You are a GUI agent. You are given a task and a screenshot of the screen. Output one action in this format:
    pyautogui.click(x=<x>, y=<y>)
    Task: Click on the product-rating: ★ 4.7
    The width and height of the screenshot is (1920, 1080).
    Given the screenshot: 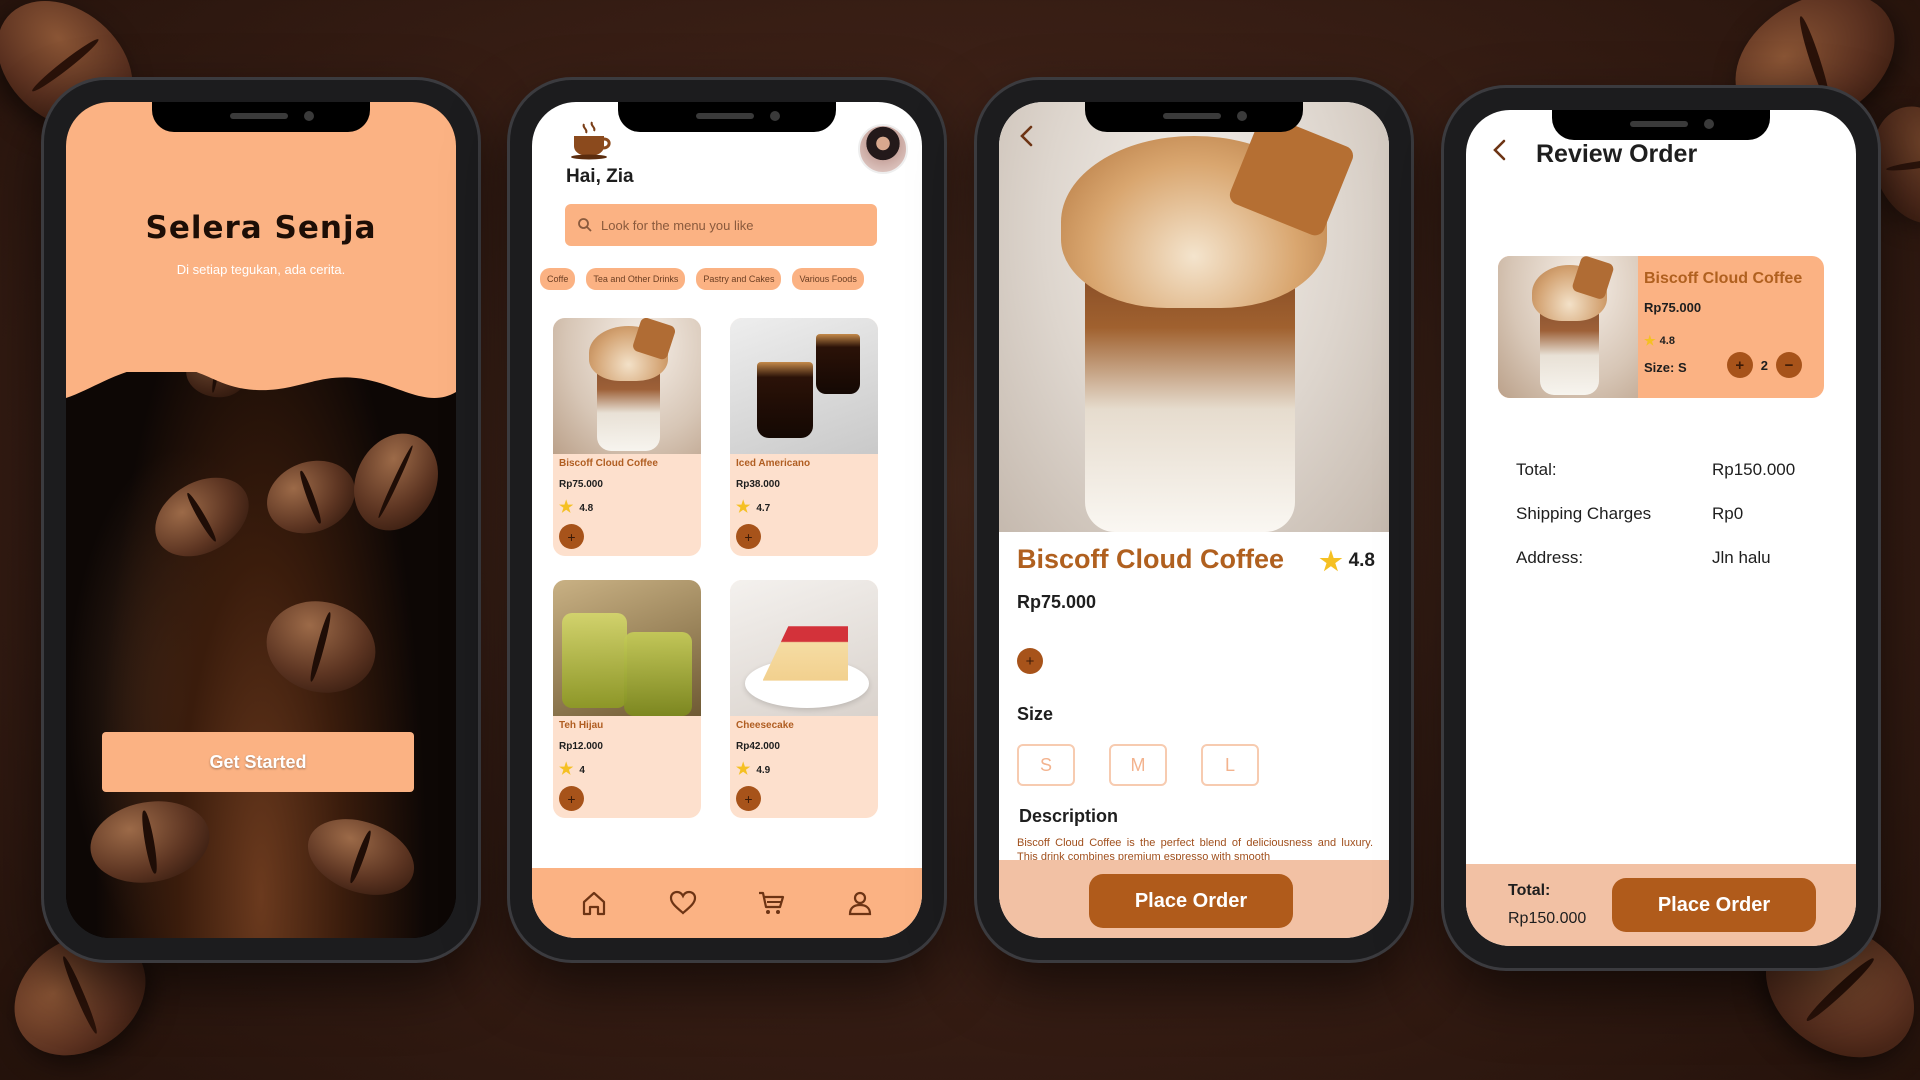 What is the action you would take?
    pyautogui.click(x=753, y=507)
    